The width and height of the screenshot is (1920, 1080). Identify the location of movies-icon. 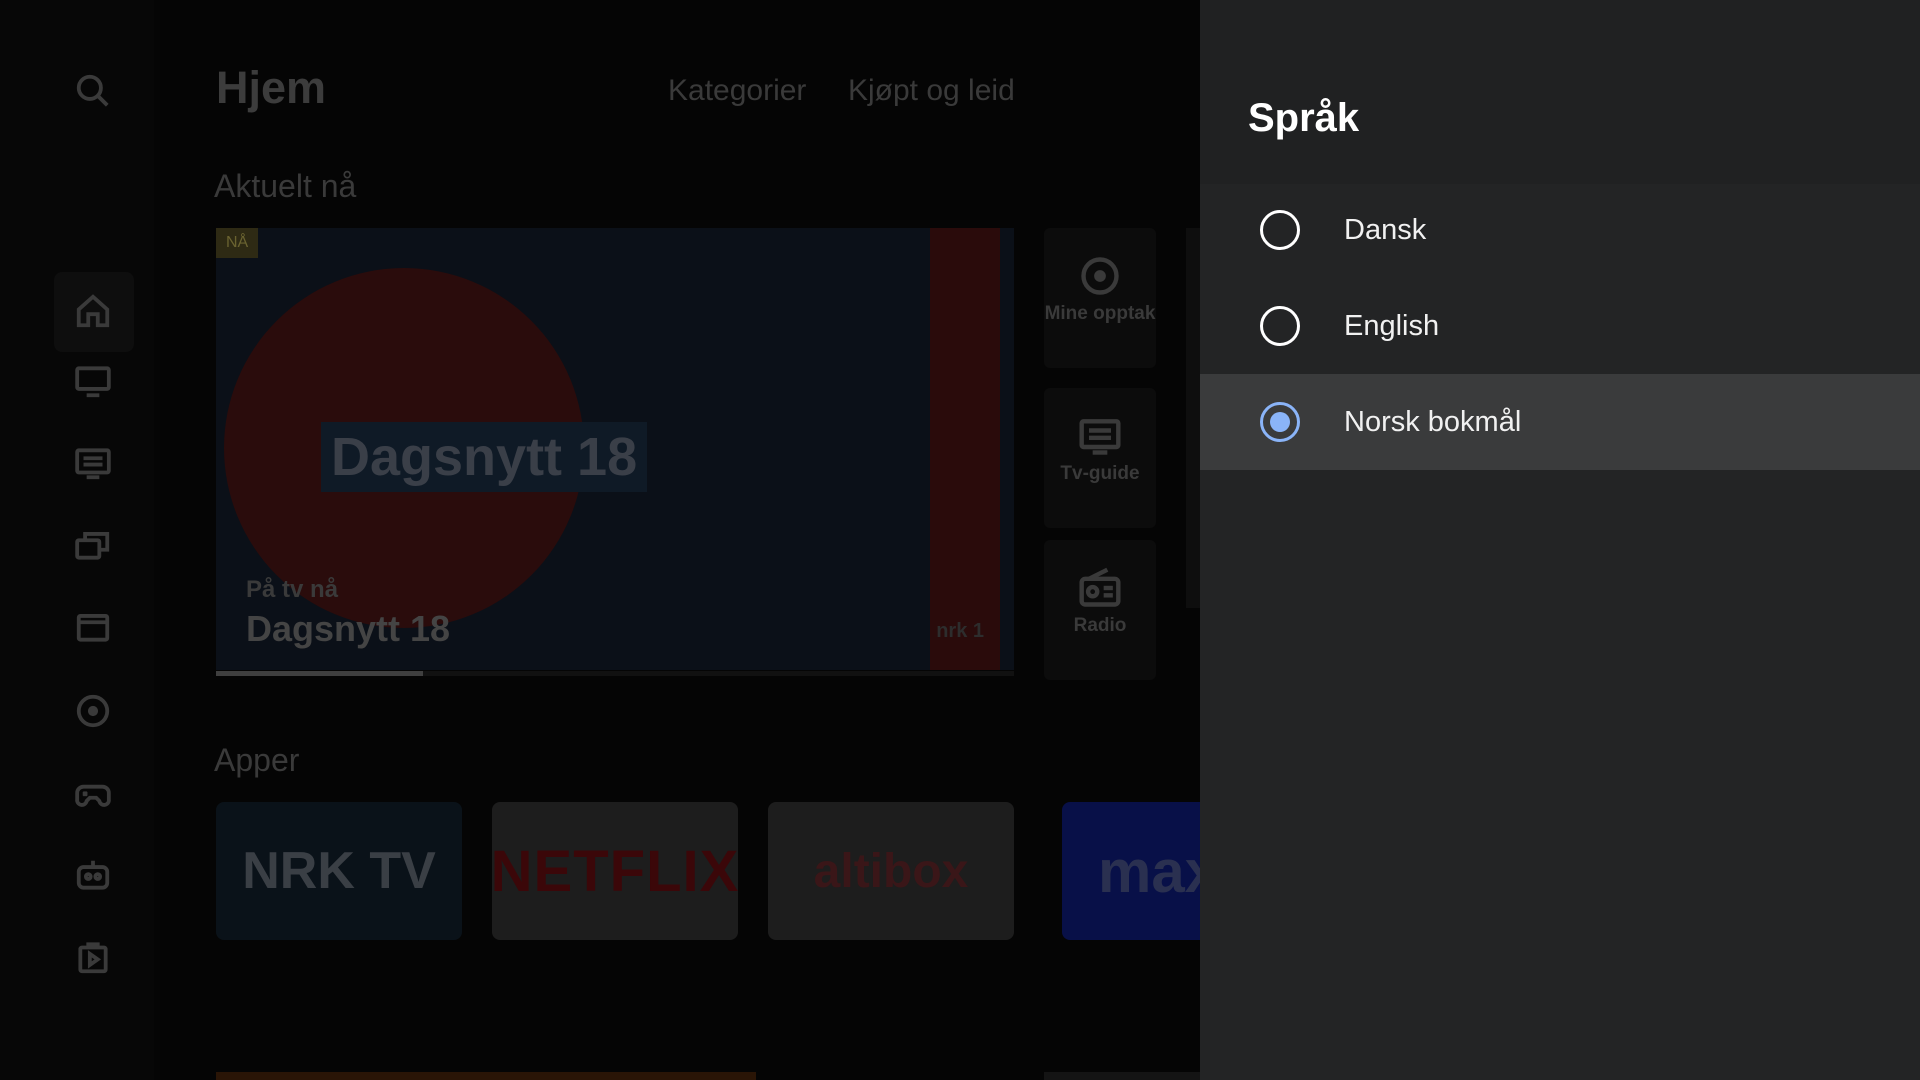
(93, 627).